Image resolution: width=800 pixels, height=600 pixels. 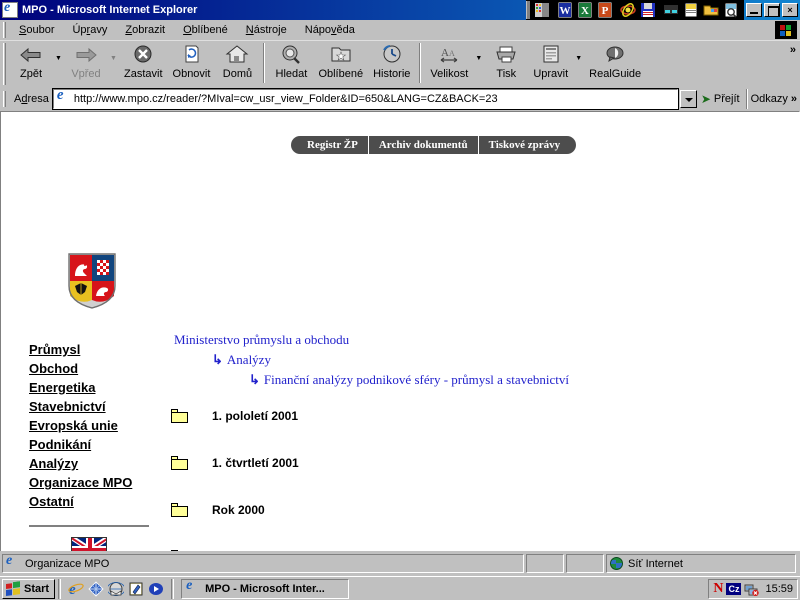 What do you see at coordinates (97, 444) in the screenshot?
I see `sidebar-item-podnikani: Podnikání` at bounding box center [97, 444].